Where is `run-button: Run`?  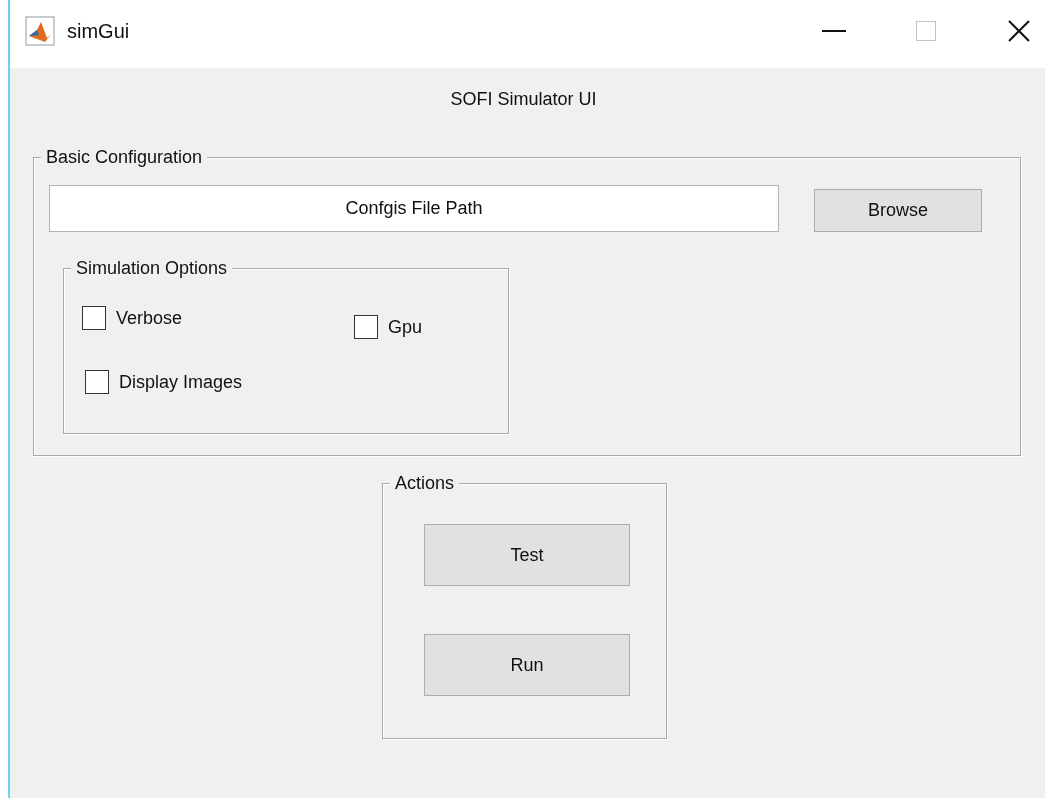
run-button: Run is located at coordinates (527, 665).